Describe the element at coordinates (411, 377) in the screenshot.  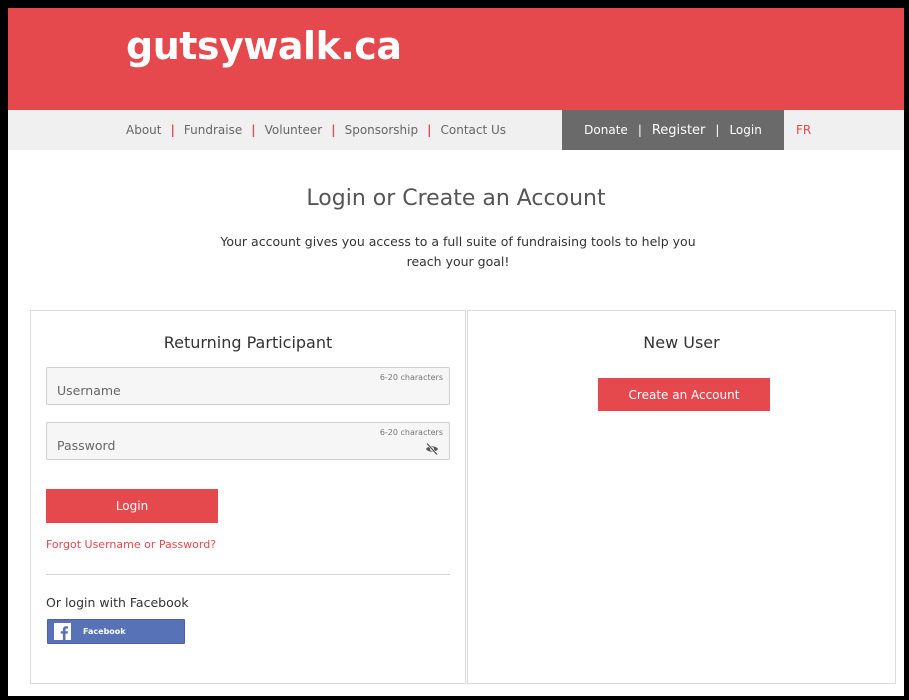
I see `username-hint: 6-20 characters` at that location.